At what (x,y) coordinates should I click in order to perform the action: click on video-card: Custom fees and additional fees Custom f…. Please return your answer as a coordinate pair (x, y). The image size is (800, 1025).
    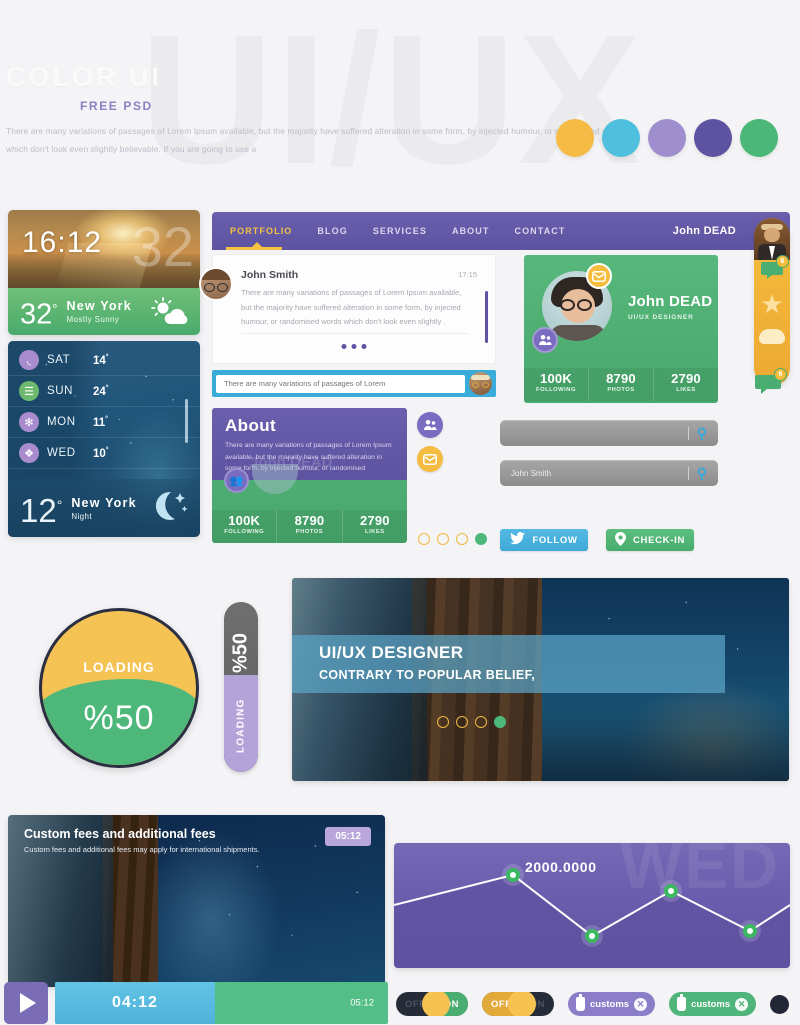
    Looking at the image, I should click on (196, 901).